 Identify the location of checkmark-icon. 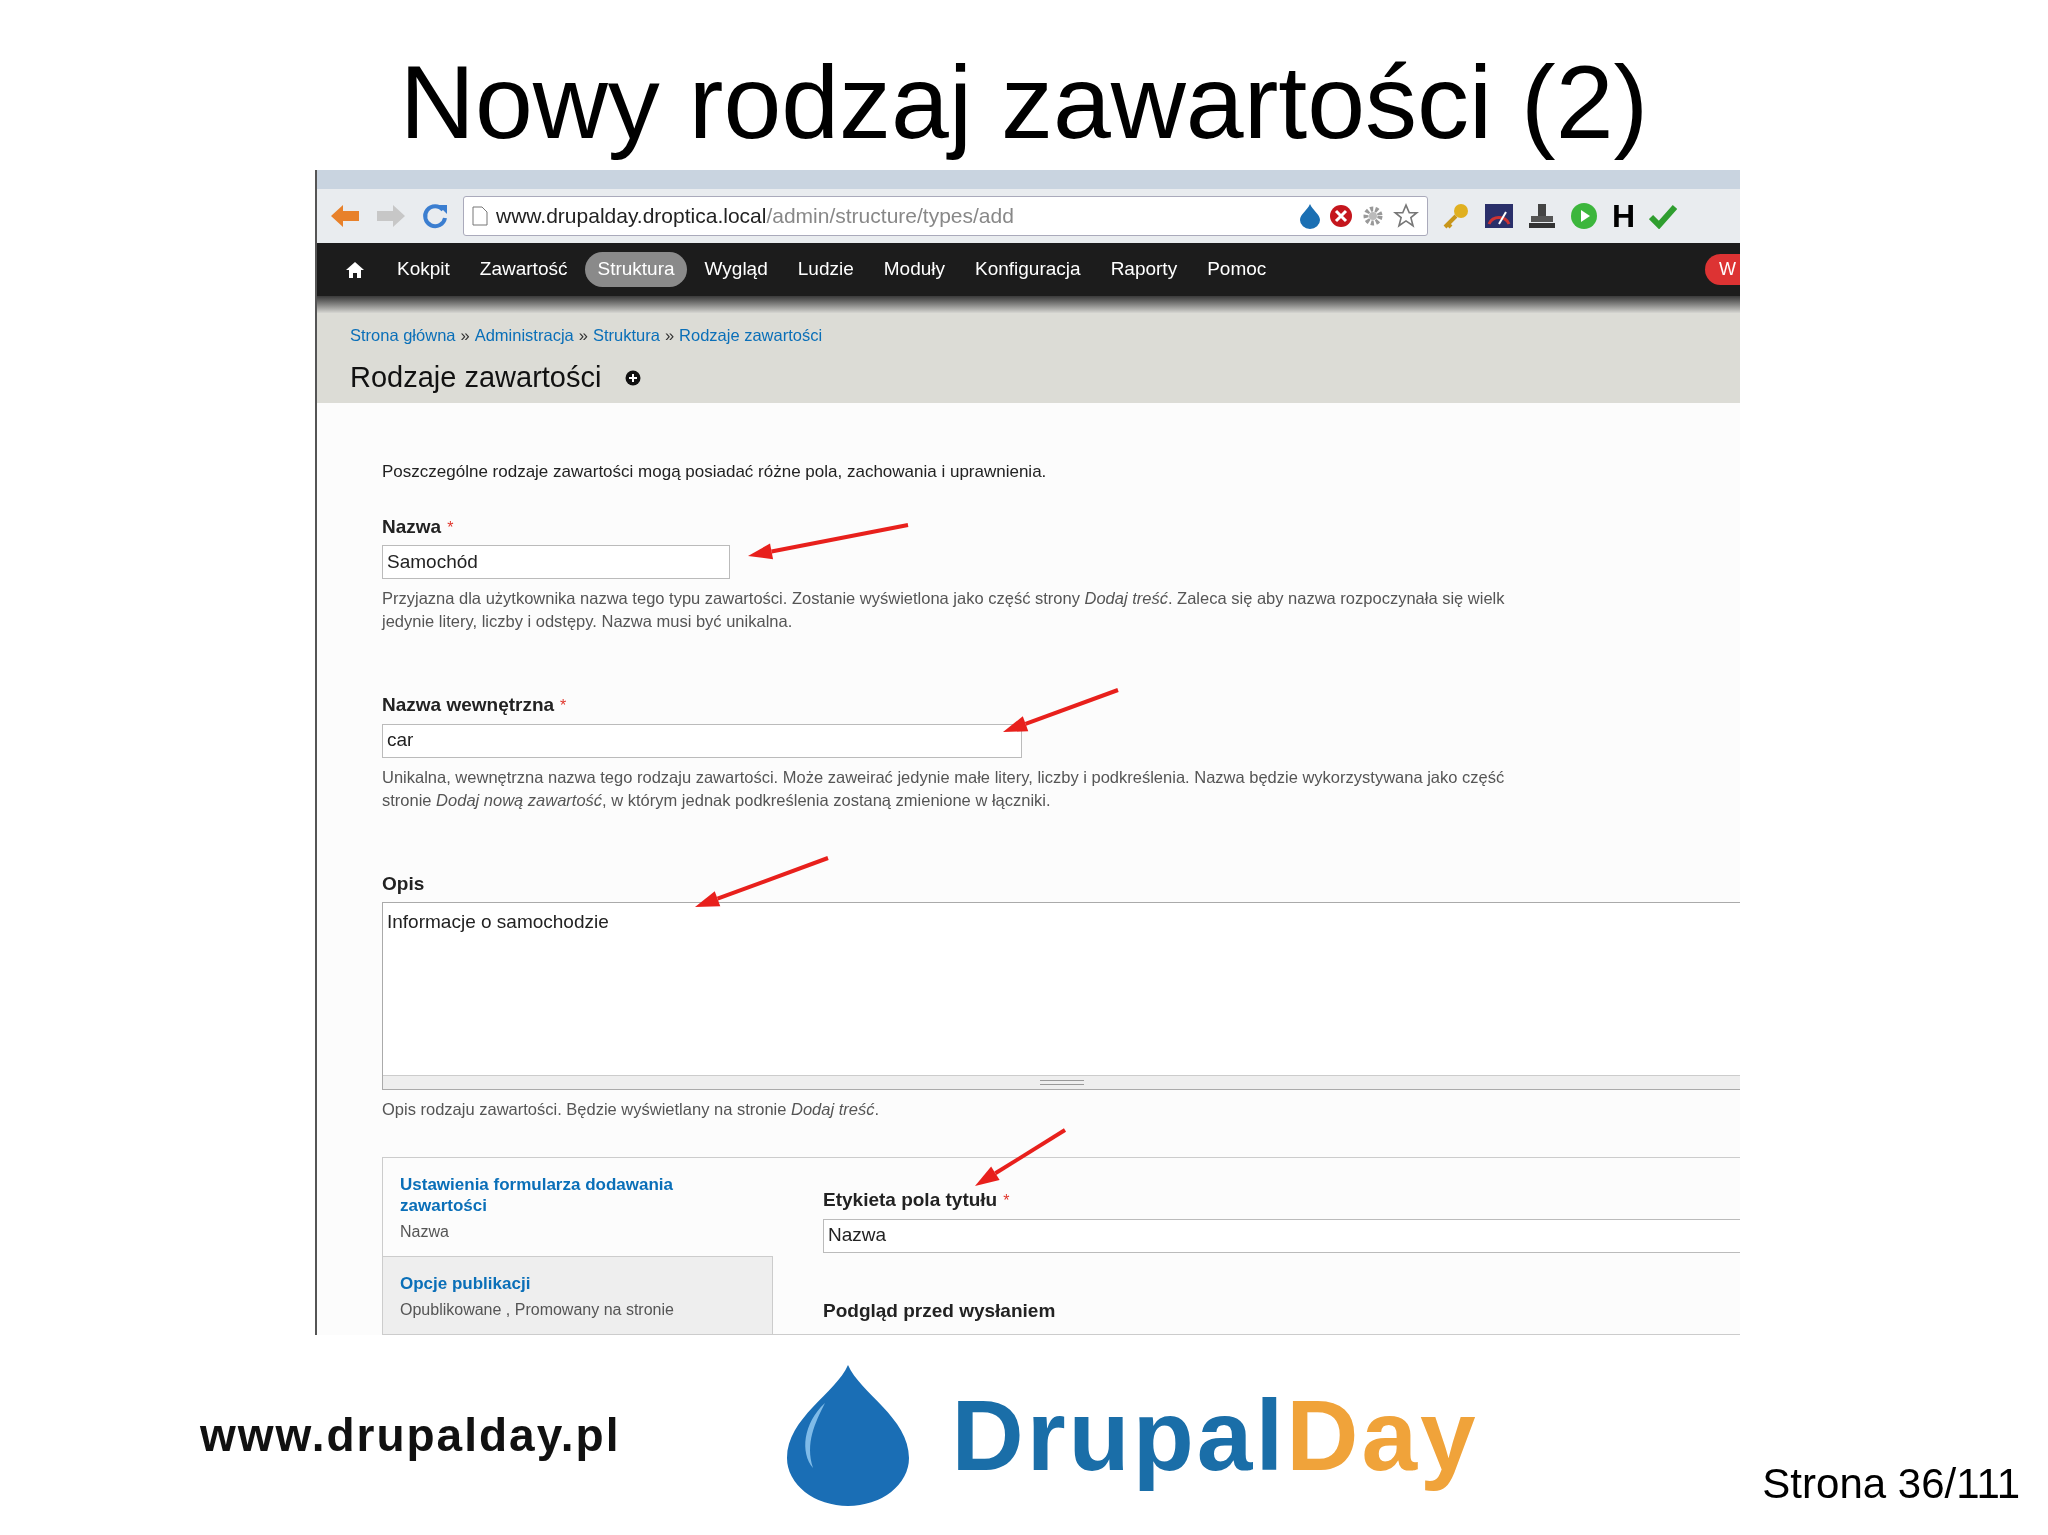
(1663, 216).